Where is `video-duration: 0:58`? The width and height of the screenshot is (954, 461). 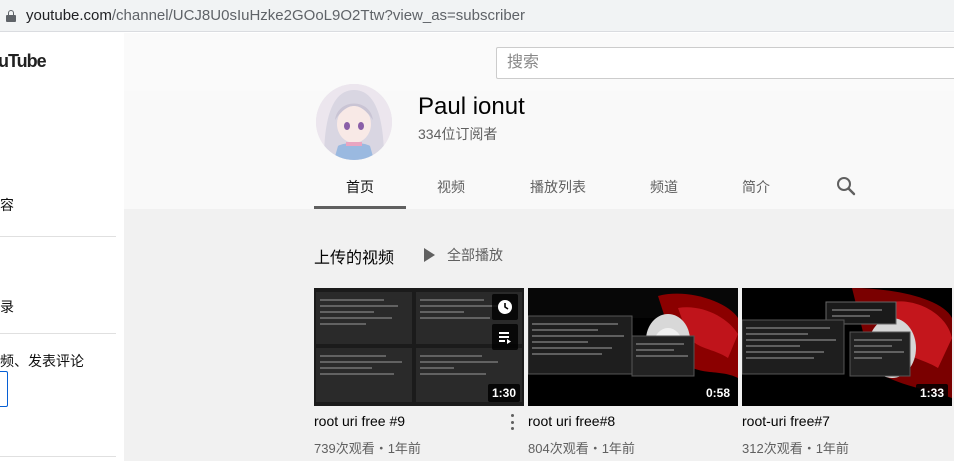 video-duration: 0:58 is located at coordinates (717, 393).